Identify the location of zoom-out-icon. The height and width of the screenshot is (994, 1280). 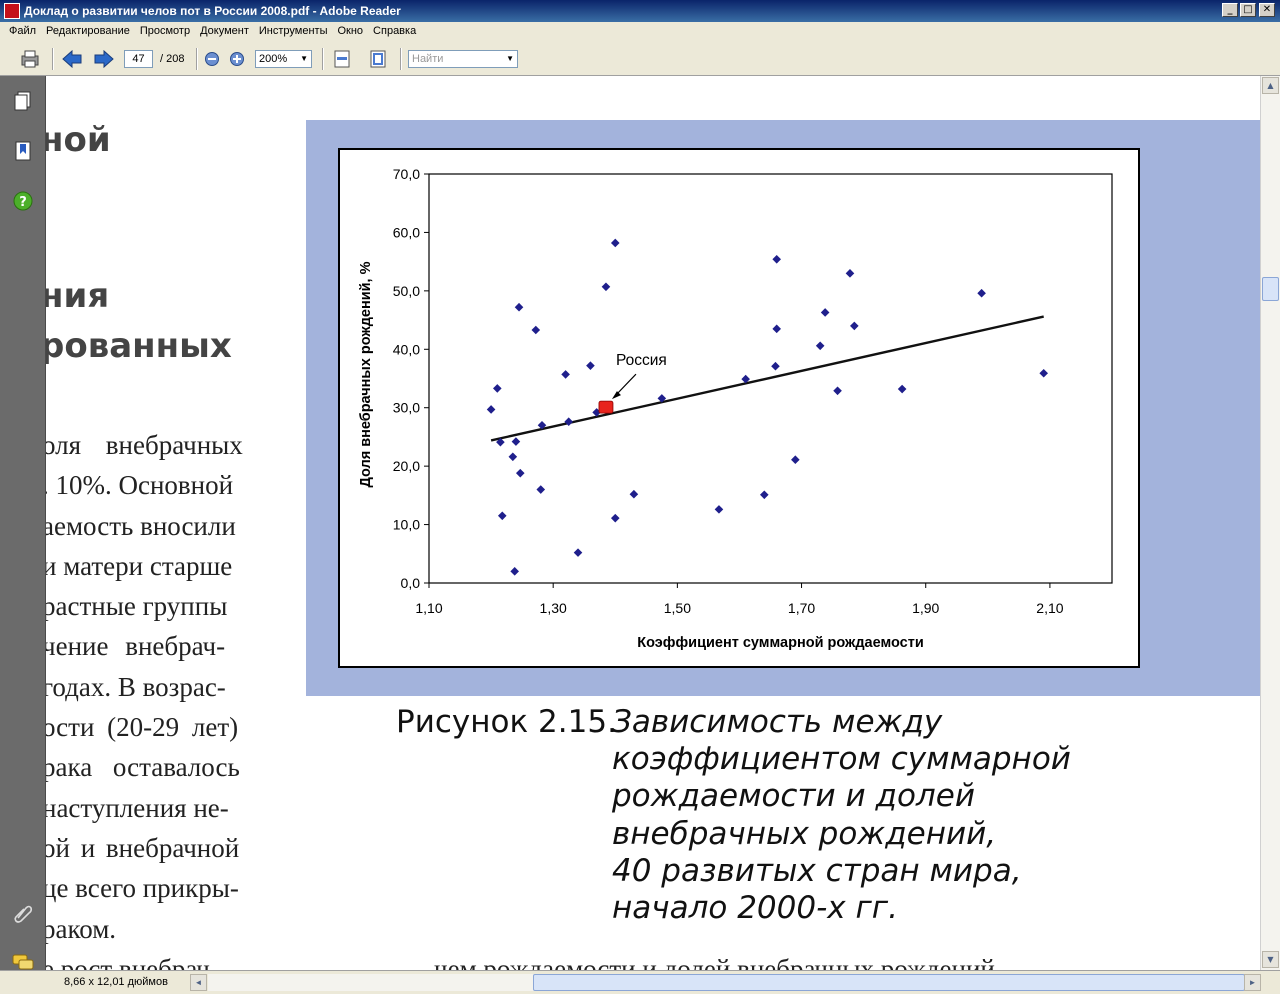
(212, 59).